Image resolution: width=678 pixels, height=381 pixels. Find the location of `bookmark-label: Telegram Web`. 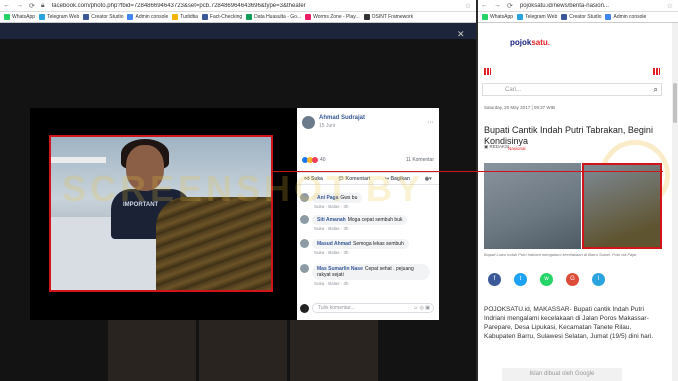

bookmark-label: Telegram Web is located at coordinates (541, 17).